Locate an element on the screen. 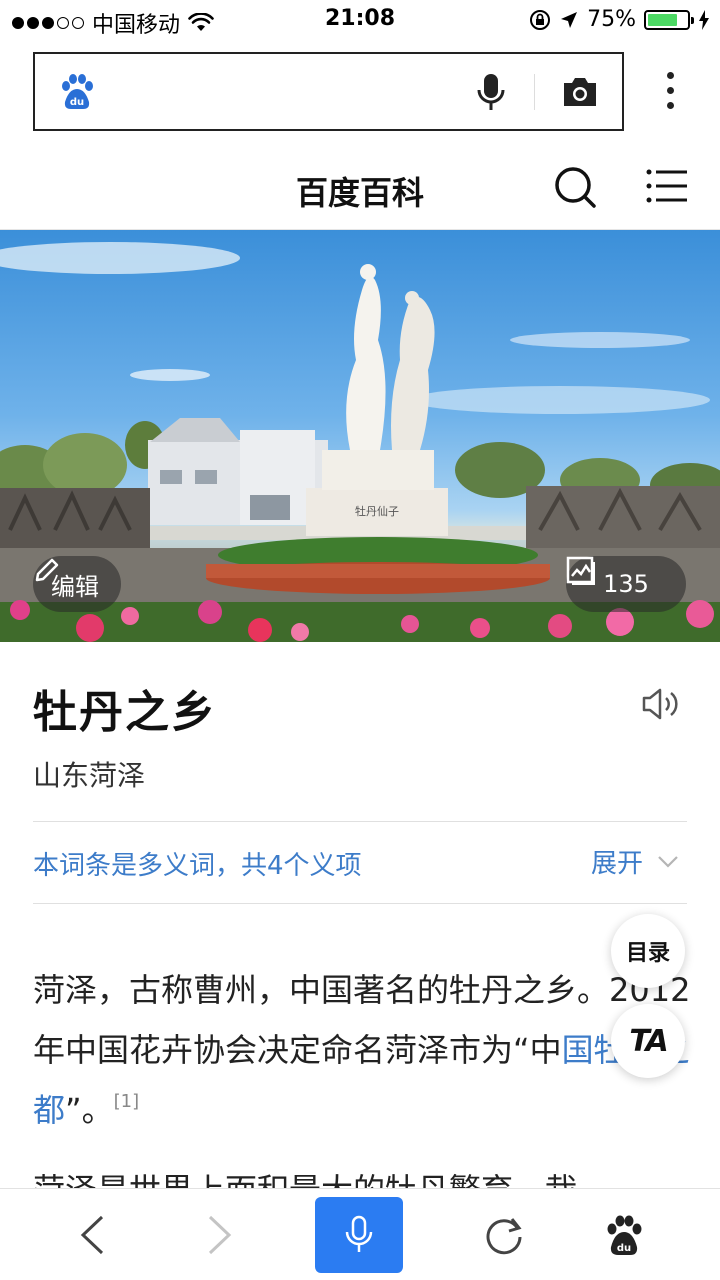 The height and width of the screenshot is (1280, 720). next-paragraph-partial: 菏泽是世界上面积最大的牡丹繁育、栽 is located at coordinates (305, 1174).